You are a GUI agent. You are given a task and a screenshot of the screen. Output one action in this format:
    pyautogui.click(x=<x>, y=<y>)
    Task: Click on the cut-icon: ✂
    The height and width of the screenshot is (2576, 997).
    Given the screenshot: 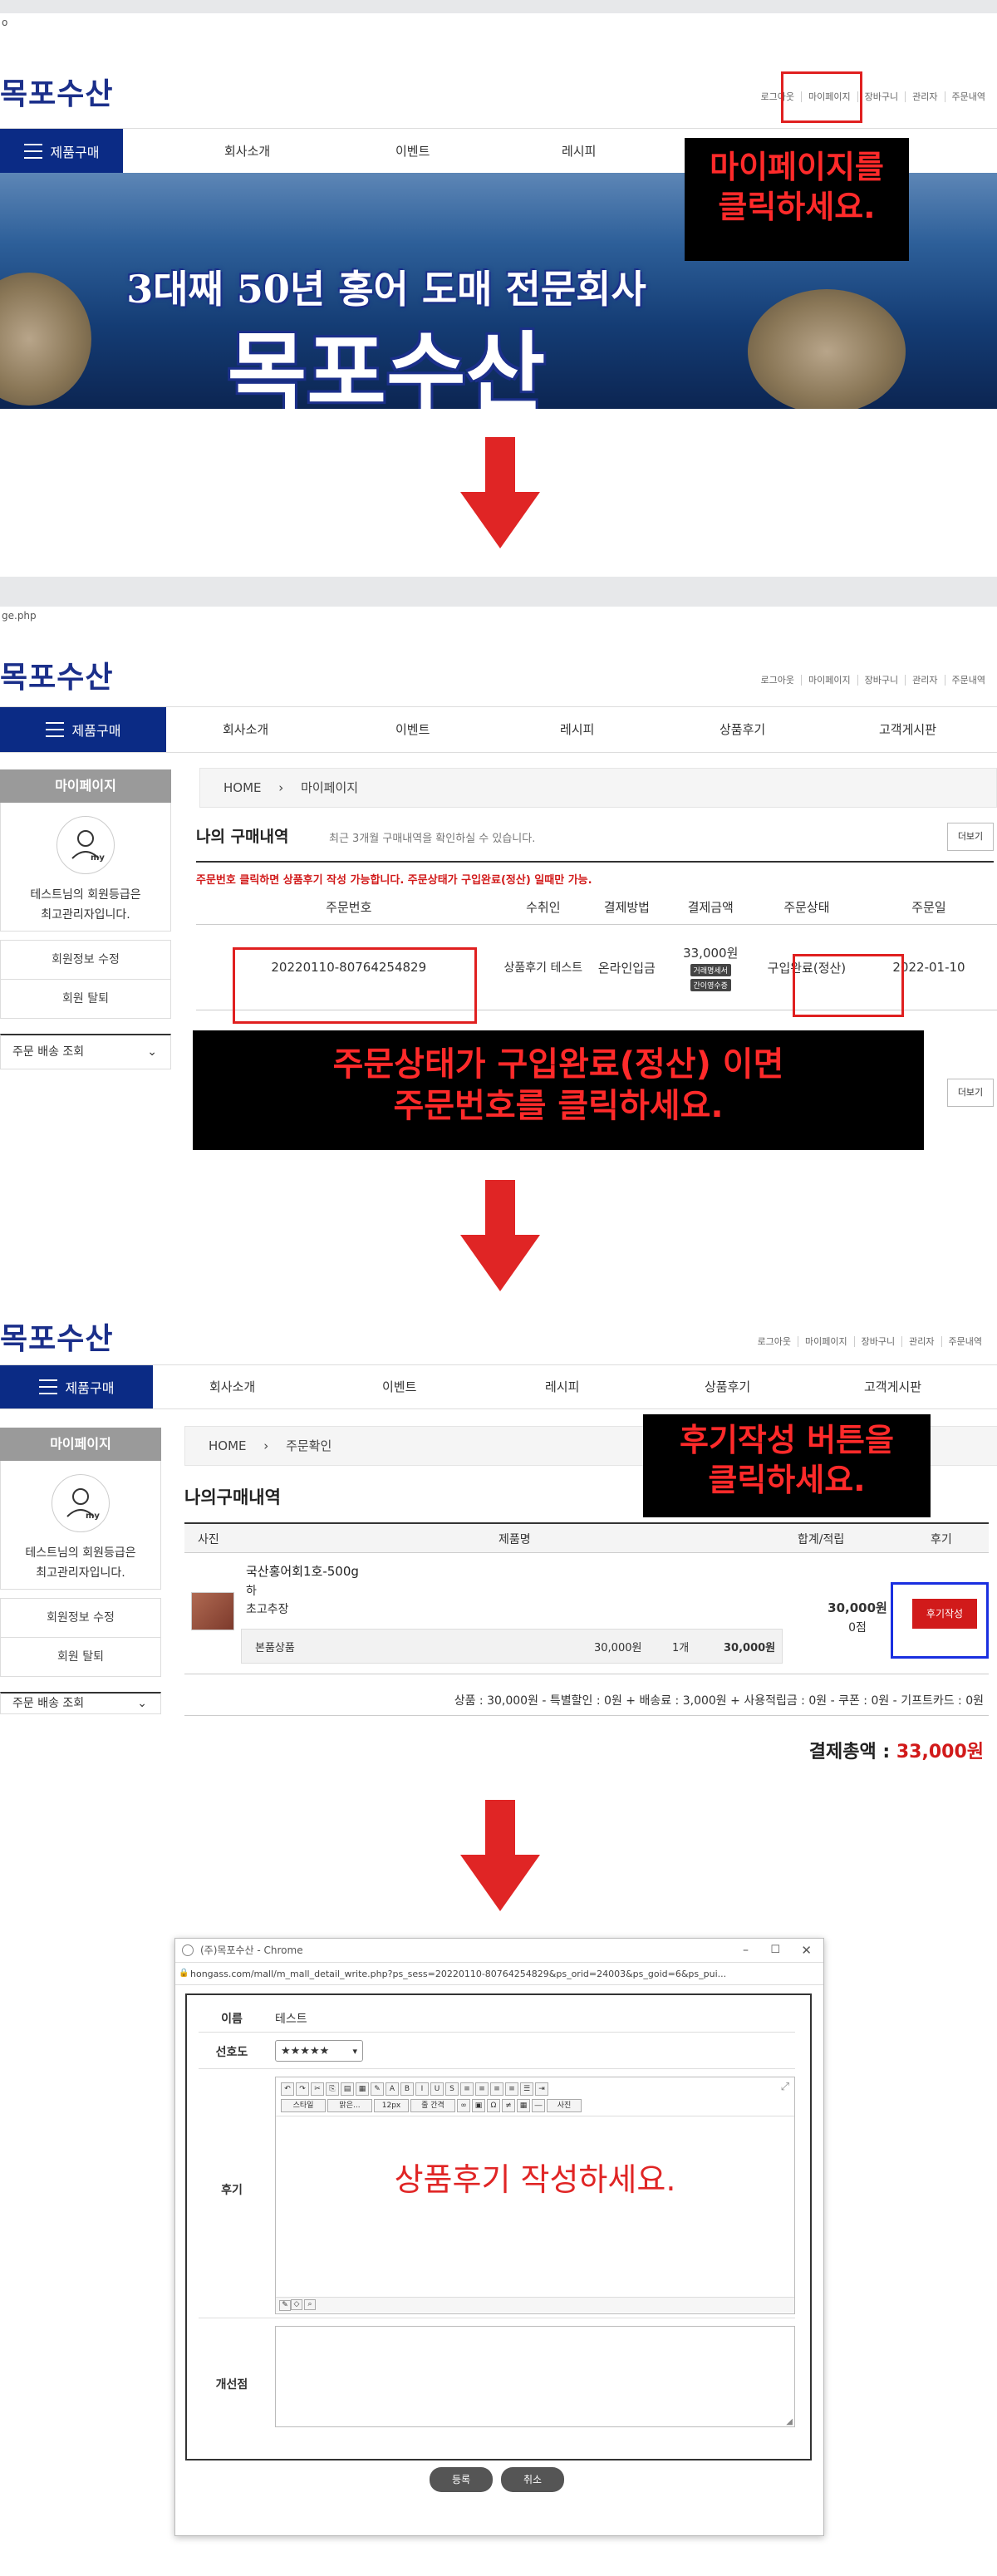 What is the action you would take?
    pyautogui.click(x=317, y=2089)
    